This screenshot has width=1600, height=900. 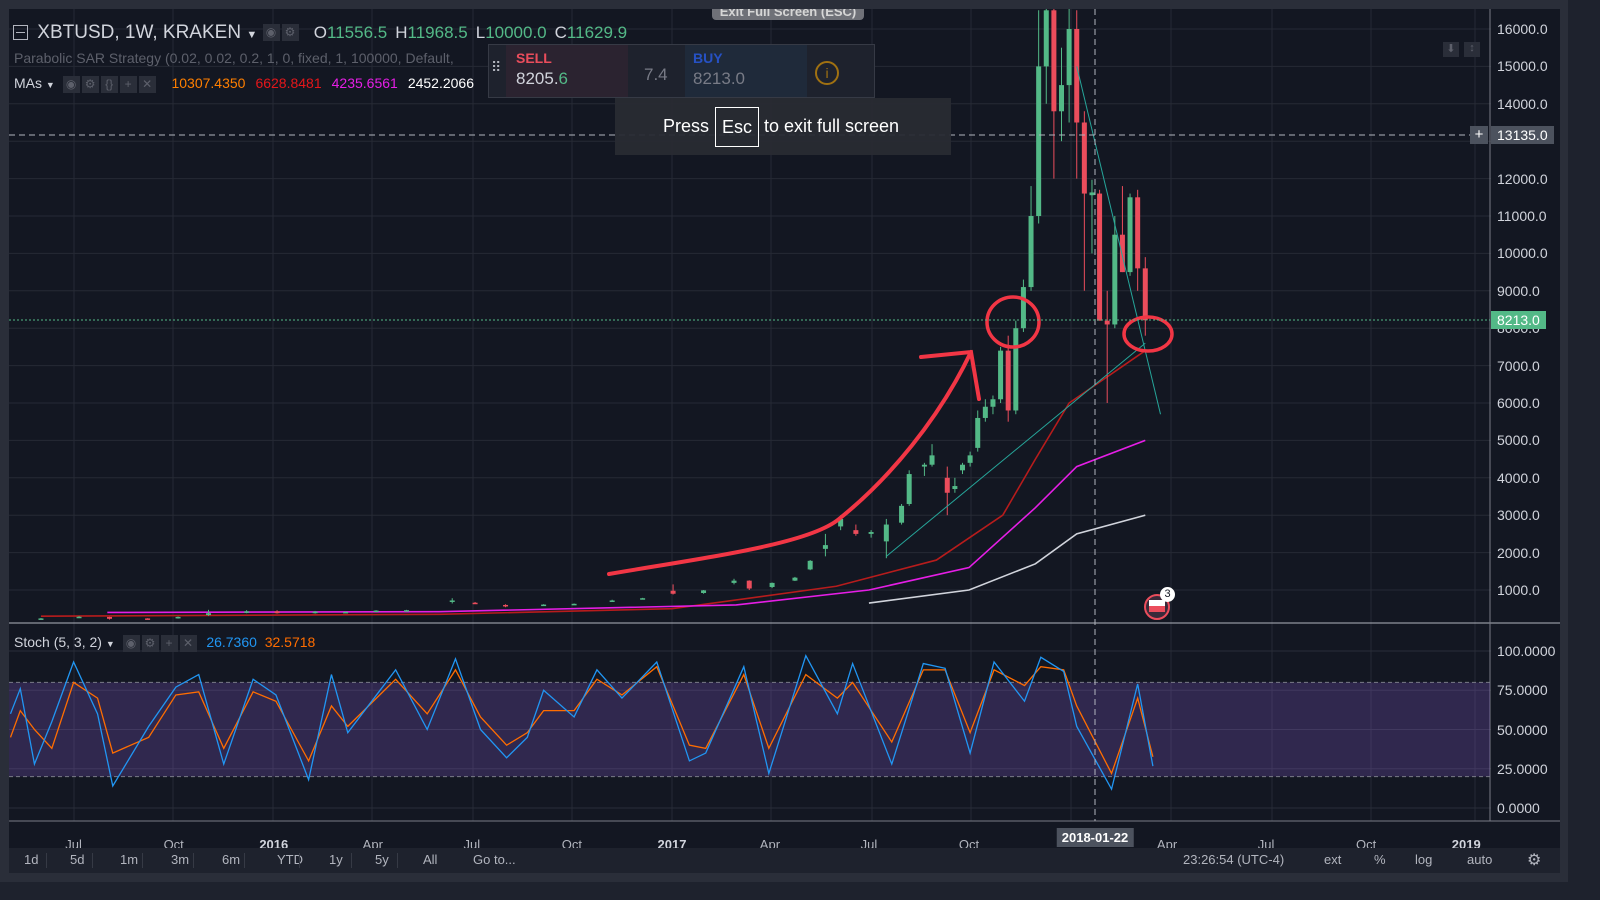 What do you see at coordinates (1479, 135) in the screenshot?
I see `crosshair-add-button: +` at bounding box center [1479, 135].